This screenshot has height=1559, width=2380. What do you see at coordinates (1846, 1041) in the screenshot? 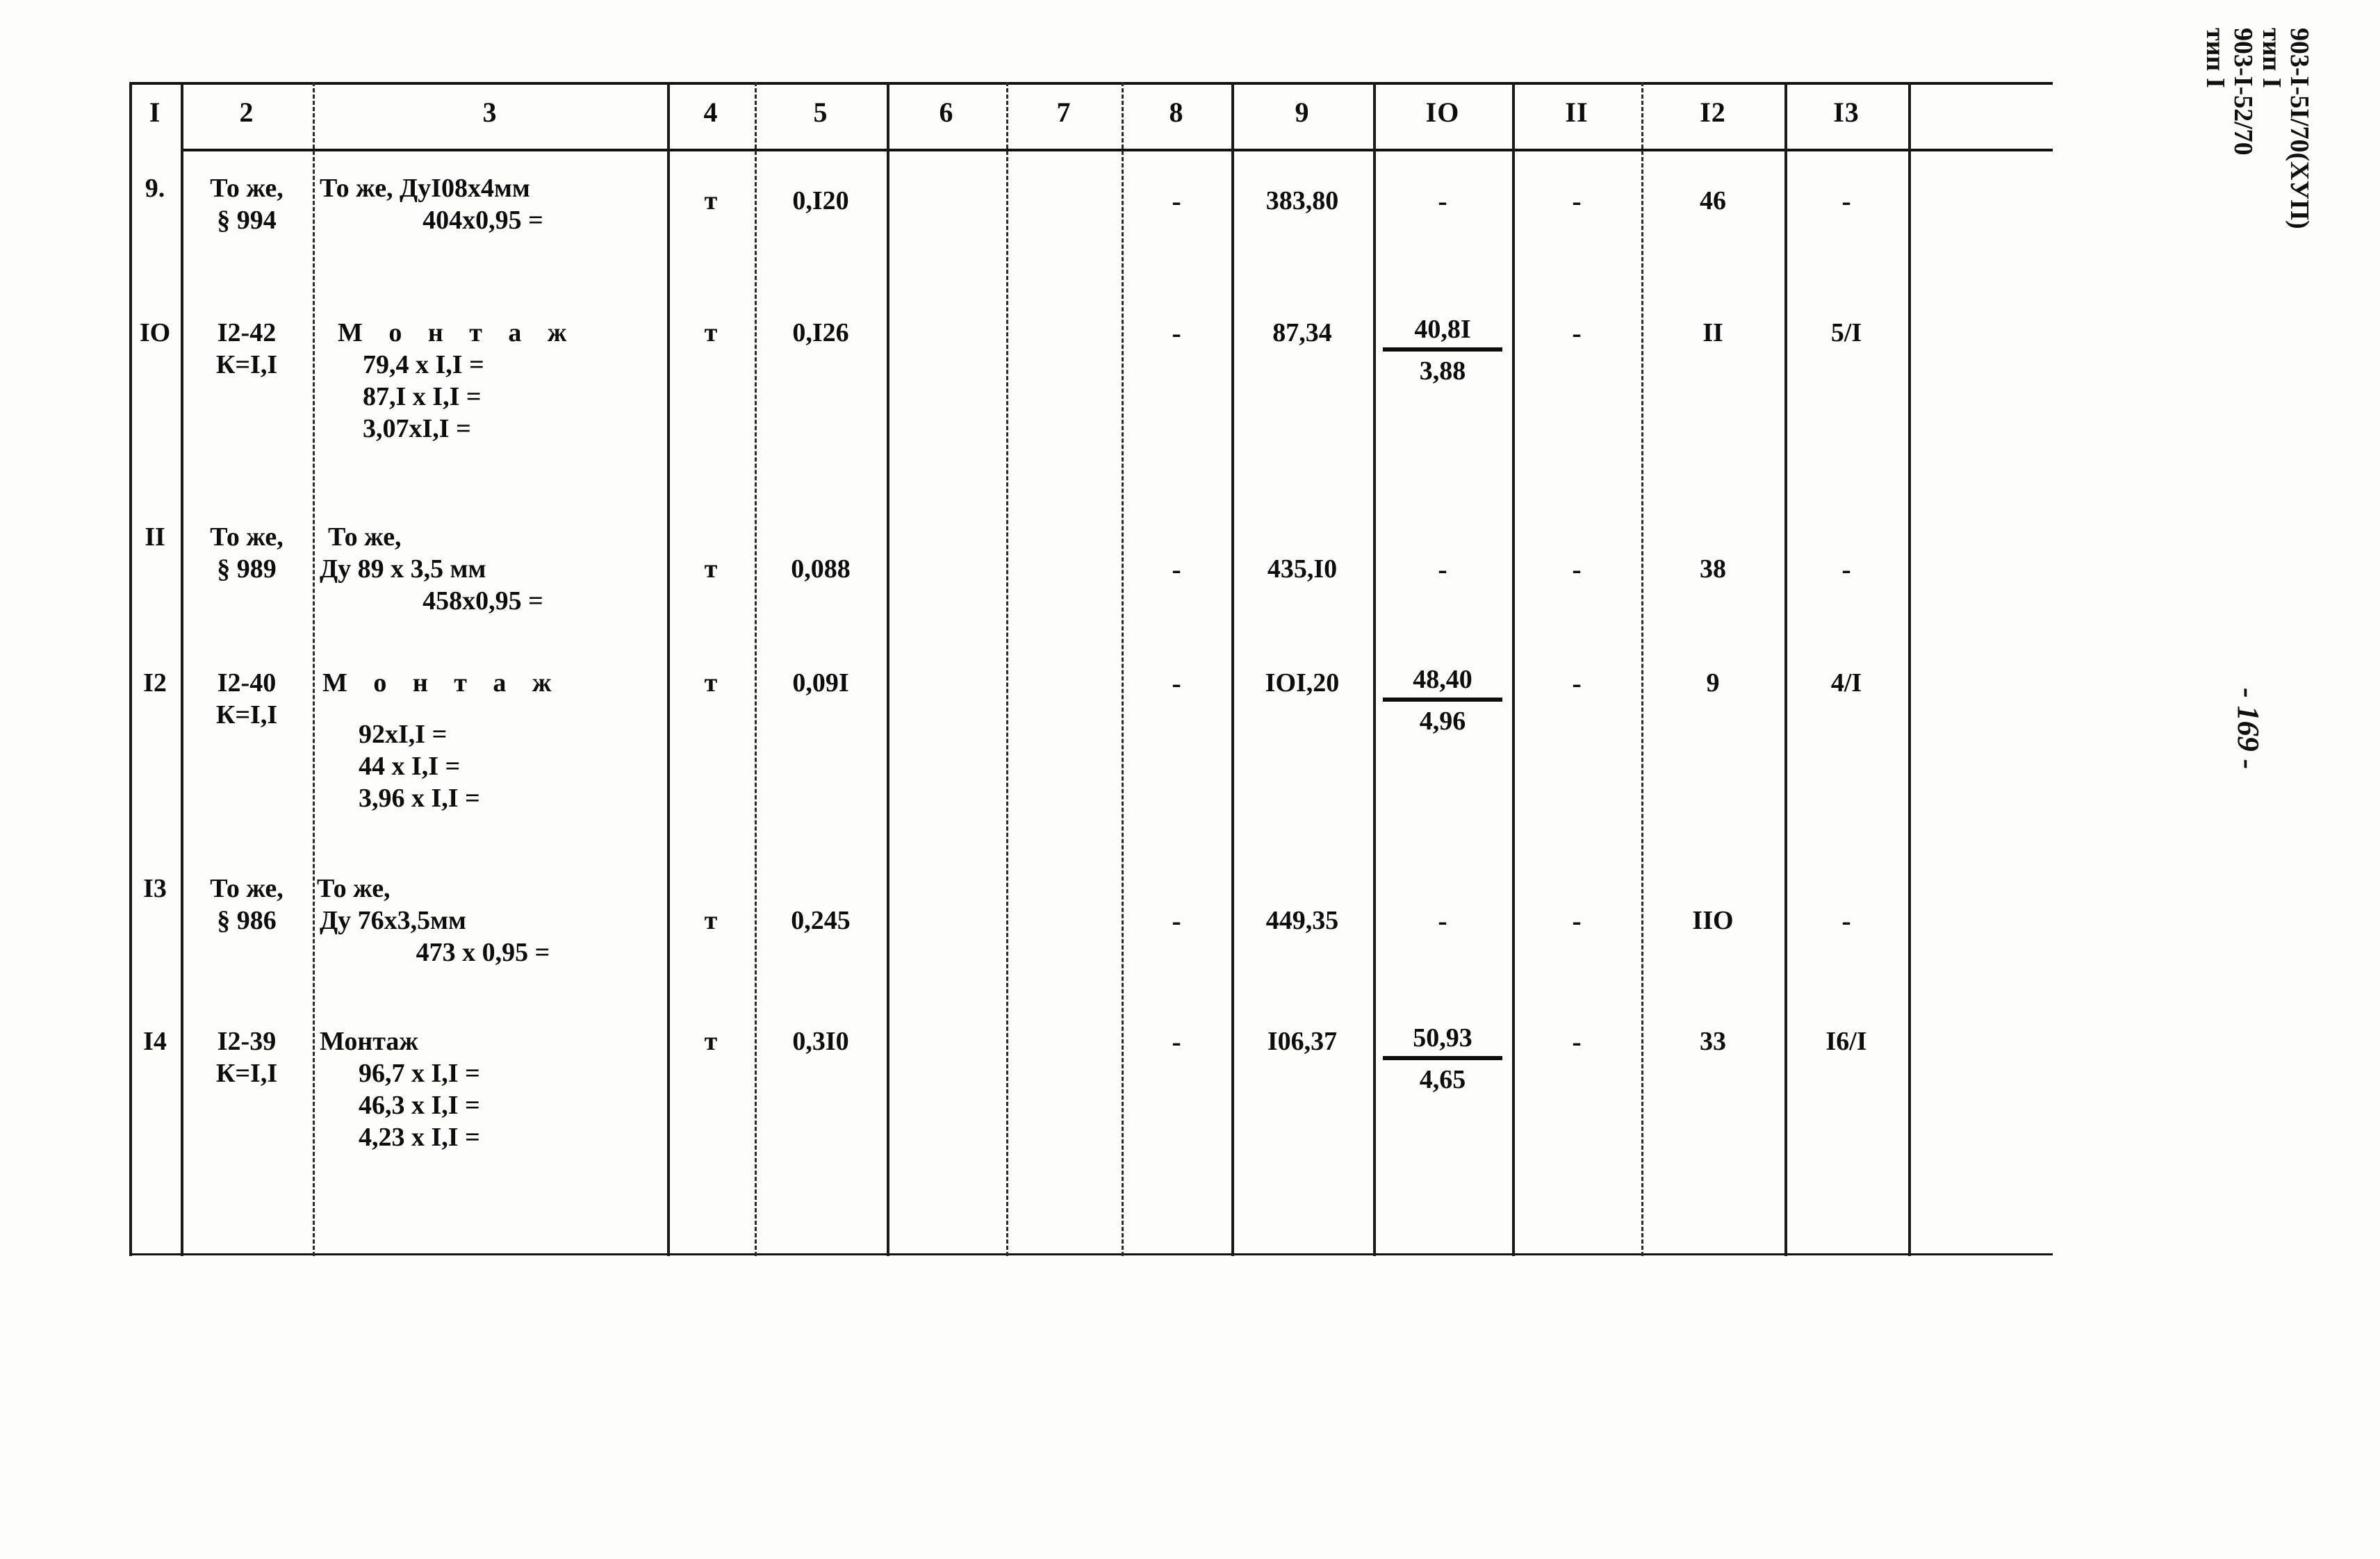
I see `labour-value: I6/I` at bounding box center [1846, 1041].